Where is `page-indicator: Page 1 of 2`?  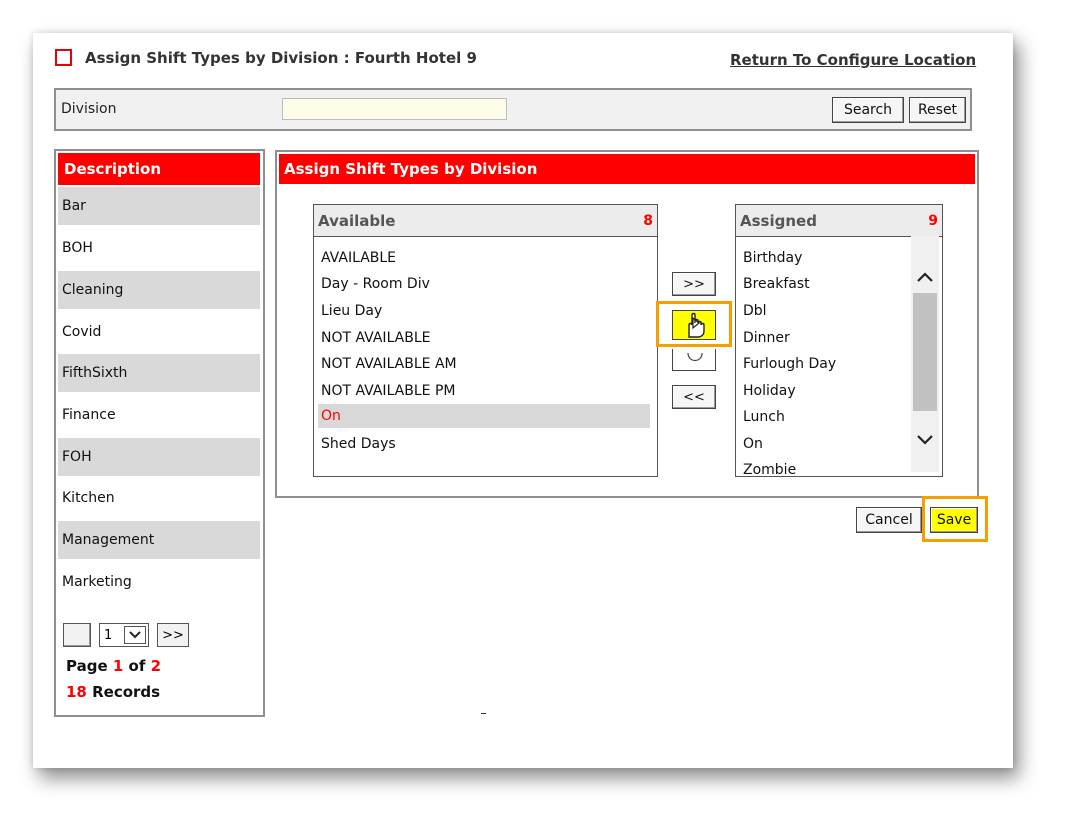
page-indicator: Page 1 of 2 is located at coordinates (113, 666).